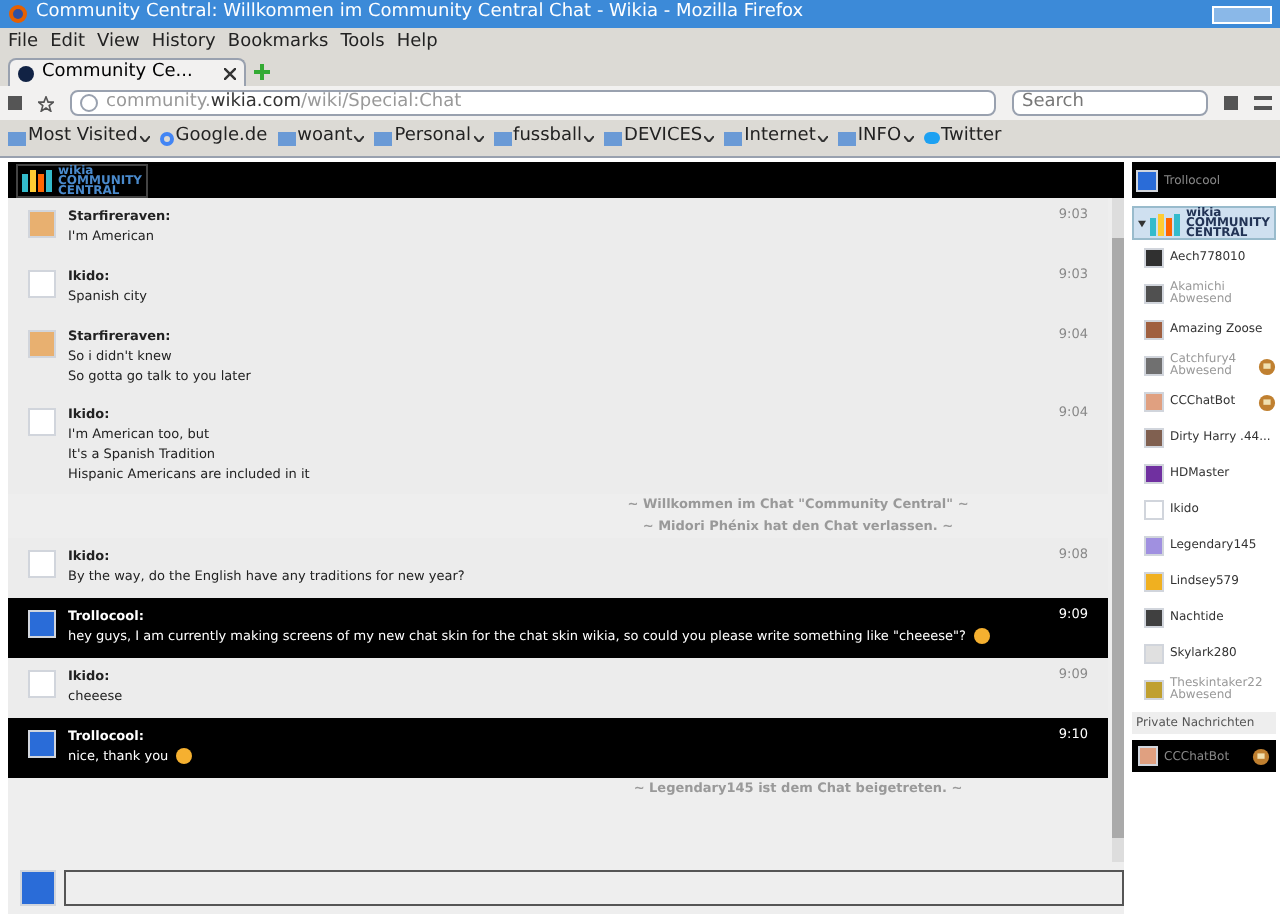  Describe the element at coordinates (166, 138) in the screenshot. I see `google-icon` at that location.